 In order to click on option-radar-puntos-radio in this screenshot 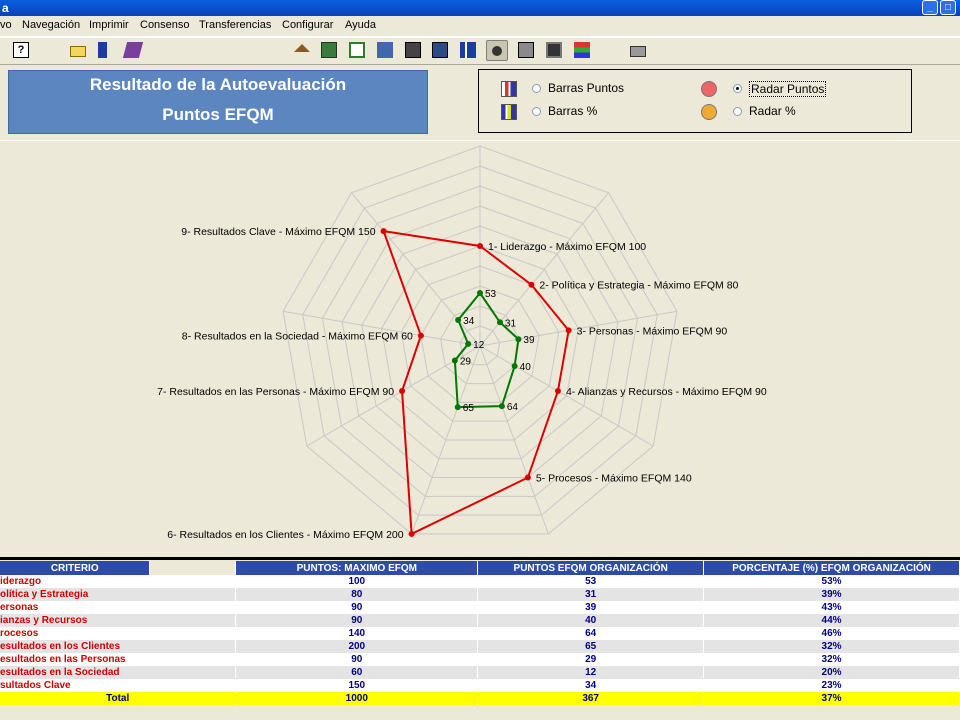, I will do `click(737, 88)`.